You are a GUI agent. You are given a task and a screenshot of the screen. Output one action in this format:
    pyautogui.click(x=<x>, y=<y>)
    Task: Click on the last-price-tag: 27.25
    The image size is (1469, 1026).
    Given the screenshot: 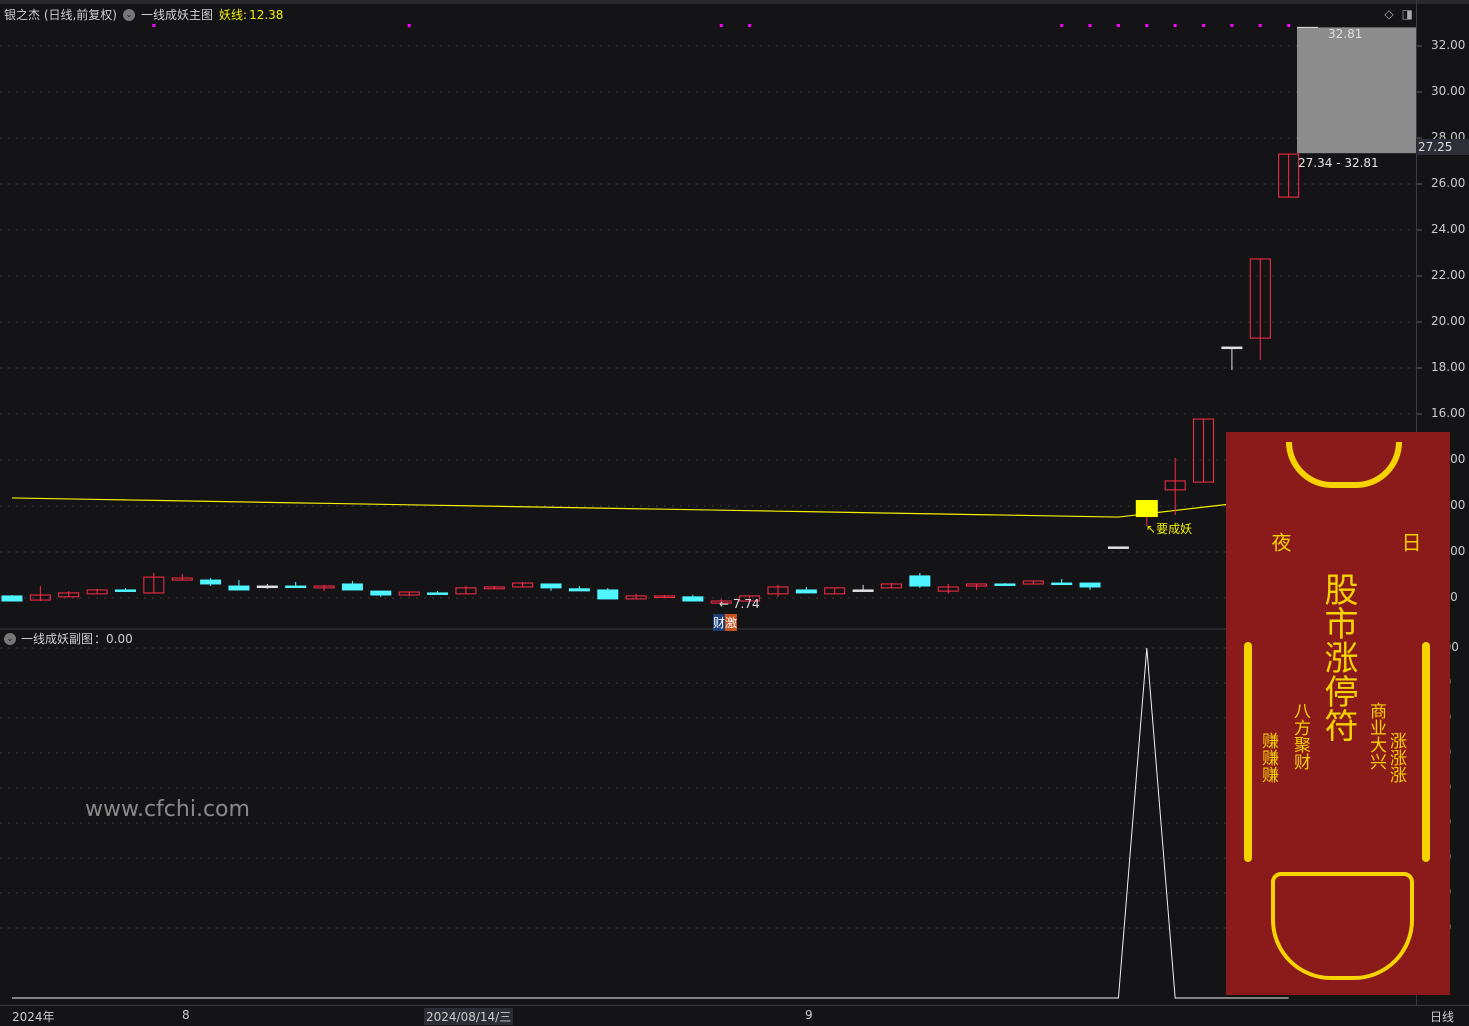 What is the action you would take?
    pyautogui.click(x=1442, y=147)
    